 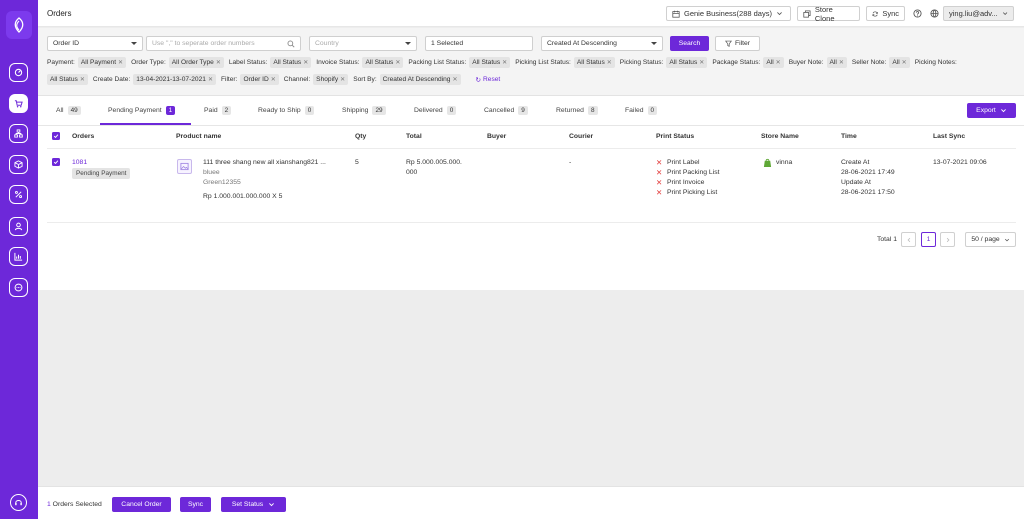 I want to click on courier-value: -, so click(x=570, y=162).